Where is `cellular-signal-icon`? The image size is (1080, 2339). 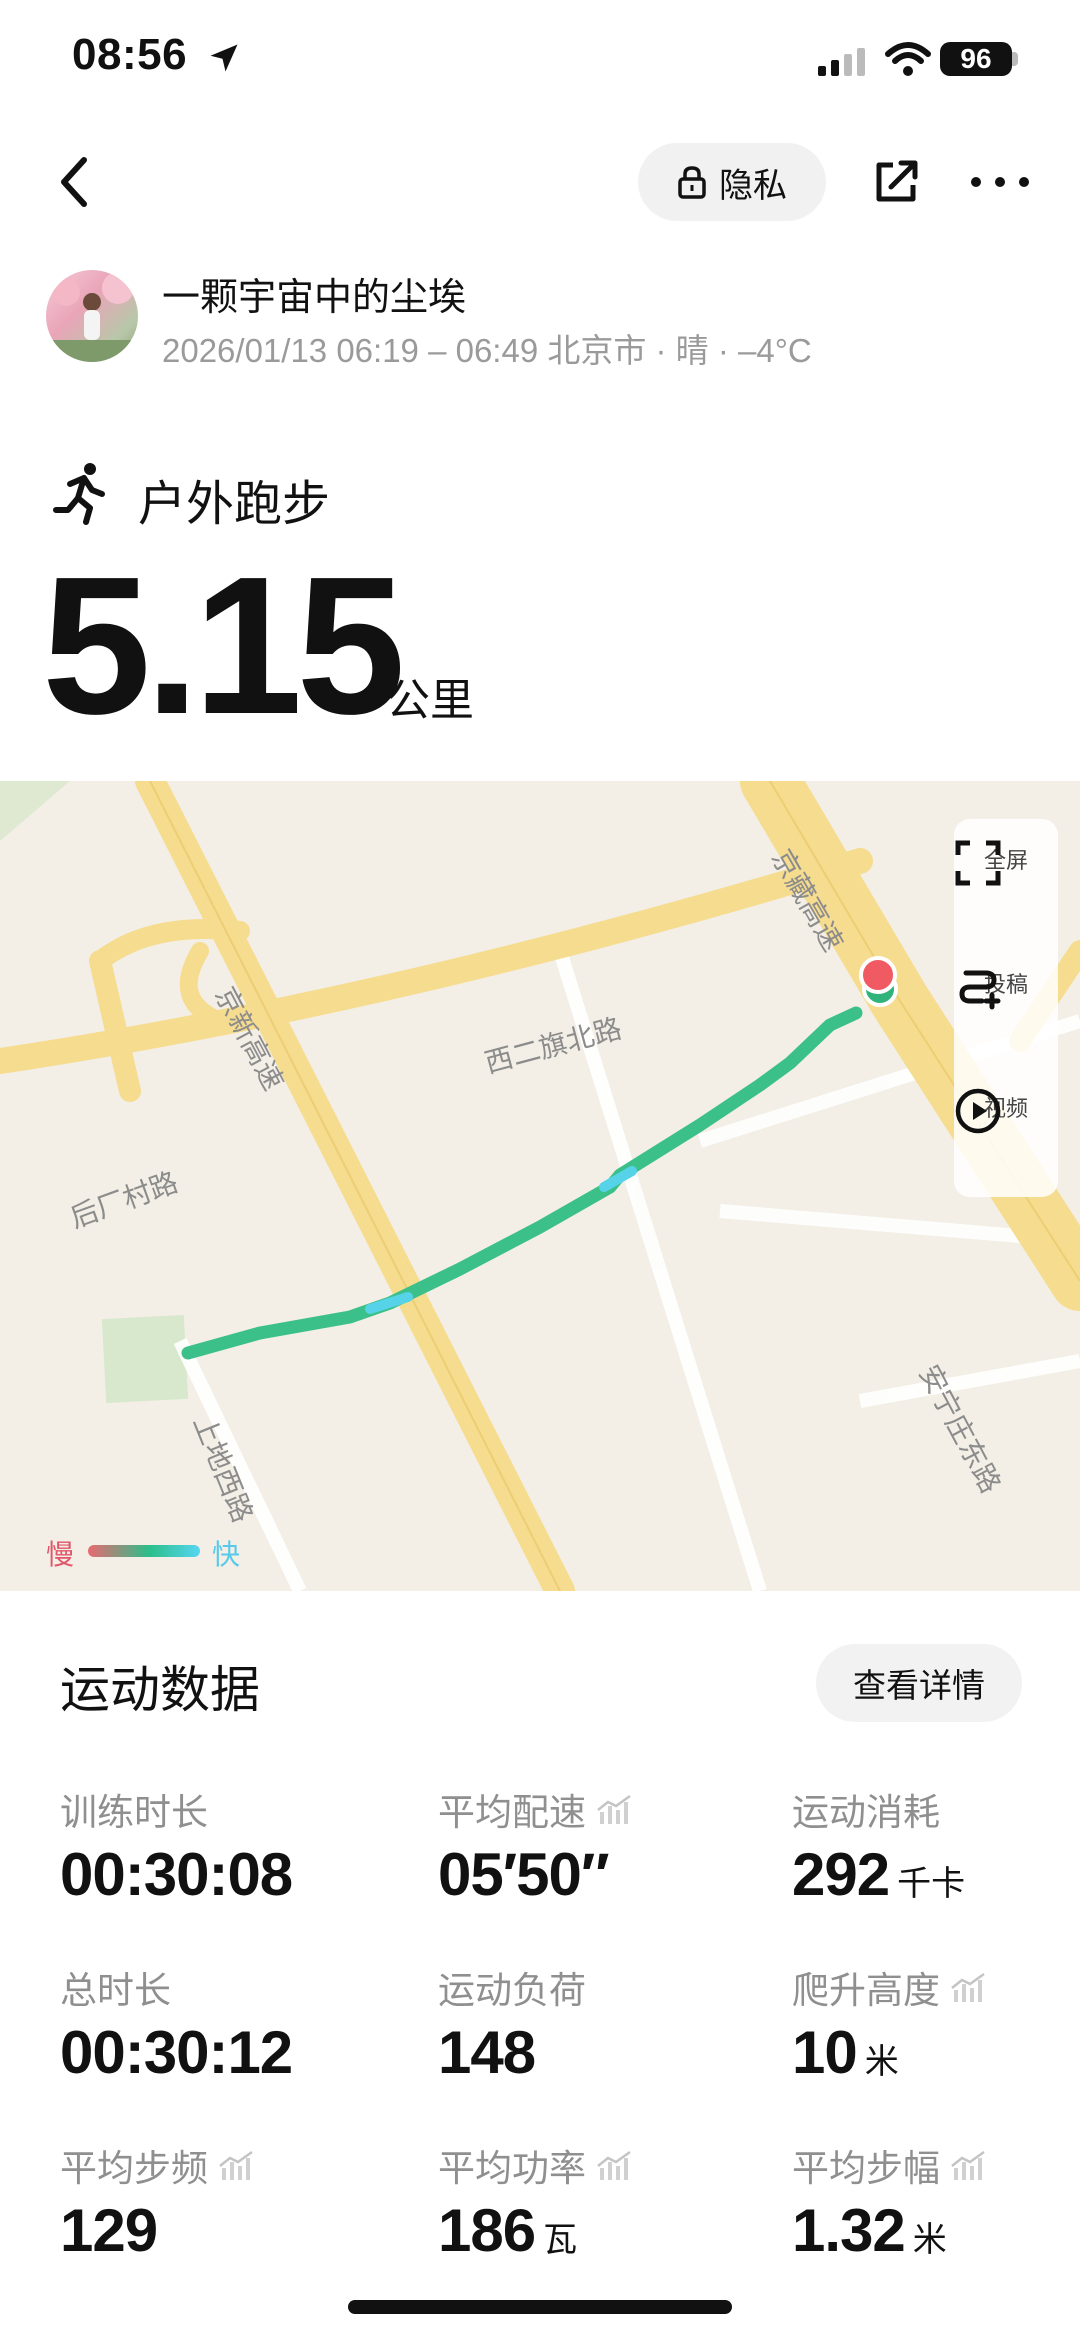 cellular-signal-icon is located at coordinates (841, 62).